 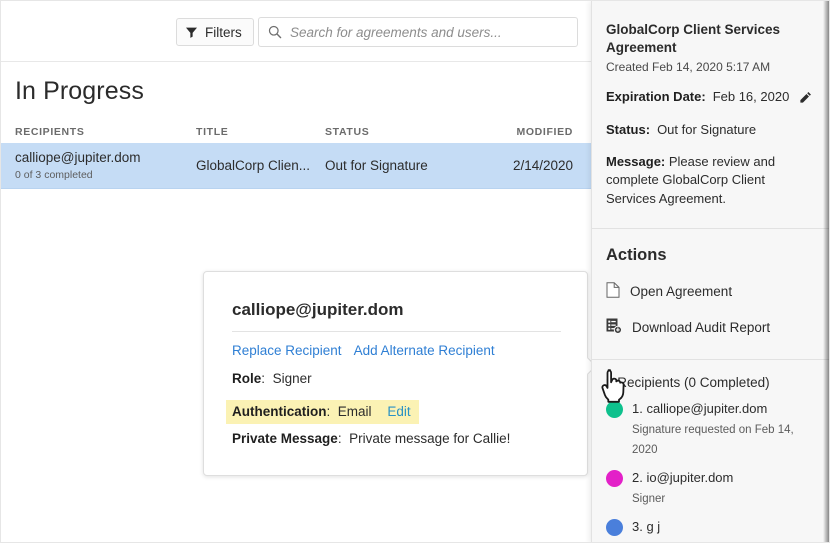 What do you see at coordinates (700, 409) in the screenshot?
I see `recipient-name: 1. calliope@jupiter.dom` at bounding box center [700, 409].